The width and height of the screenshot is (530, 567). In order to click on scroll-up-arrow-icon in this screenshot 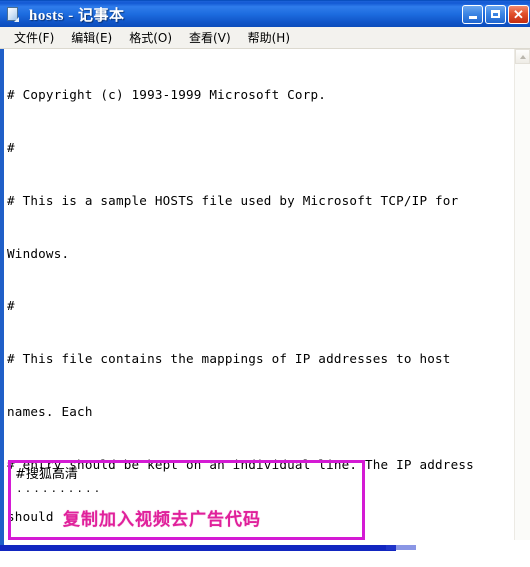, I will do `click(522, 56)`.